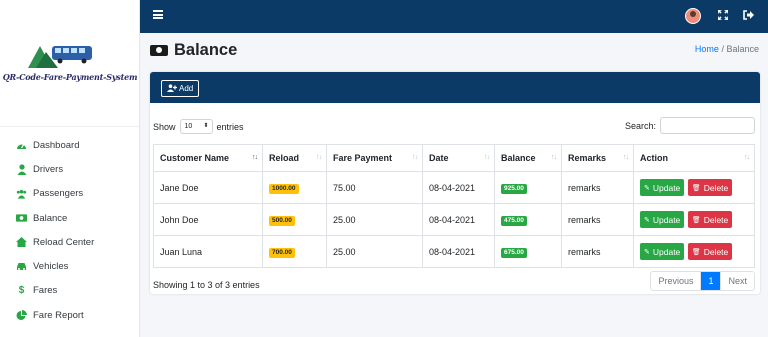 This screenshot has height=337, width=768. What do you see at coordinates (70, 266) in the screenshot?
I see `sidebar-item-vehicles: Vehicles` at bounding box center [70, 266].